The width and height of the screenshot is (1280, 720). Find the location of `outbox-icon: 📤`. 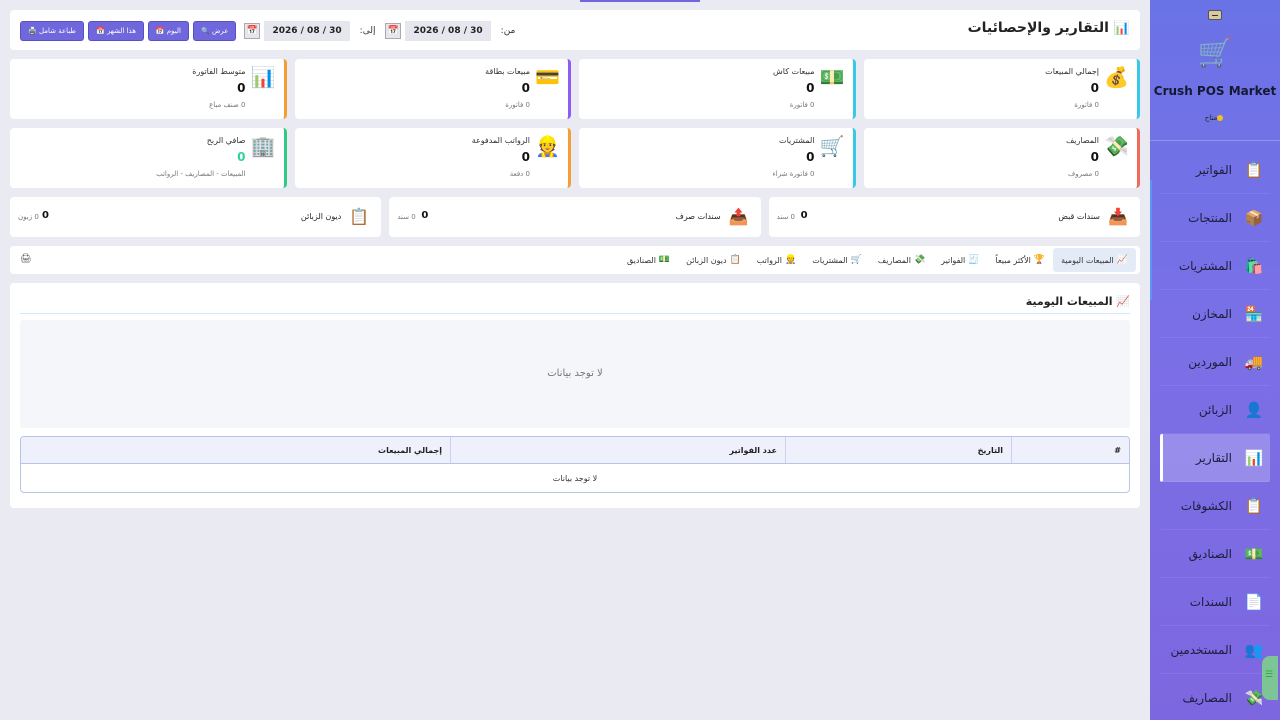

outbox-icon: 📤 is located at coordinates (738, 216).